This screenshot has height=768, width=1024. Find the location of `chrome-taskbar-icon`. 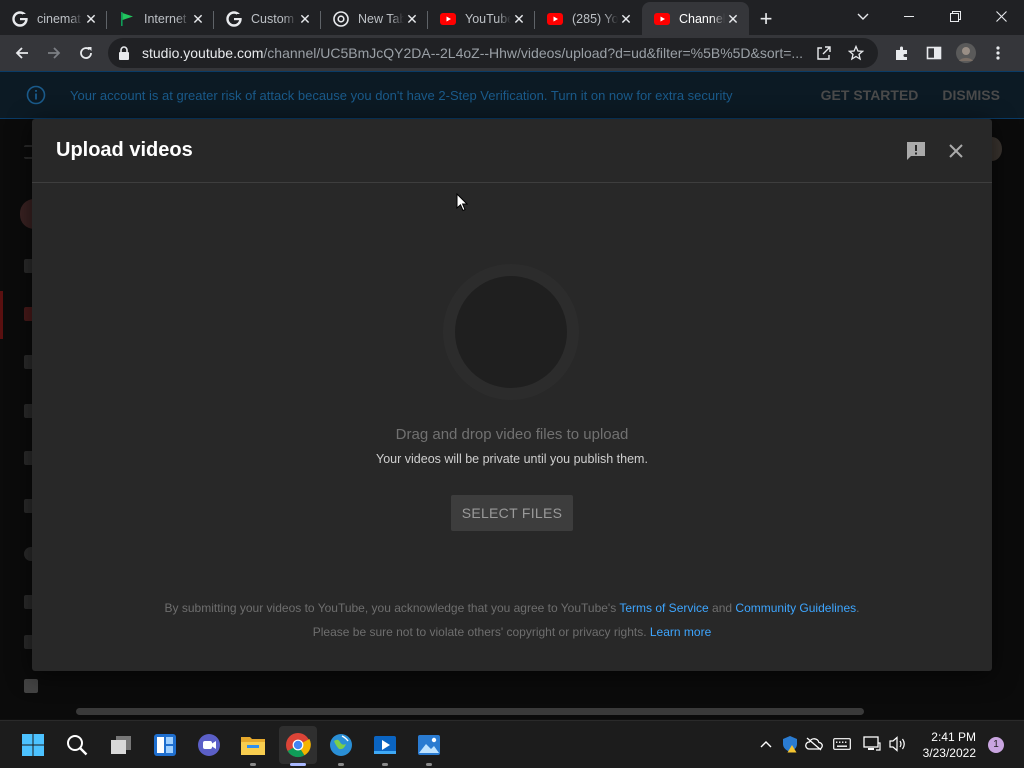

chrome-taskbar-icon is located at coordinates (298, 745).